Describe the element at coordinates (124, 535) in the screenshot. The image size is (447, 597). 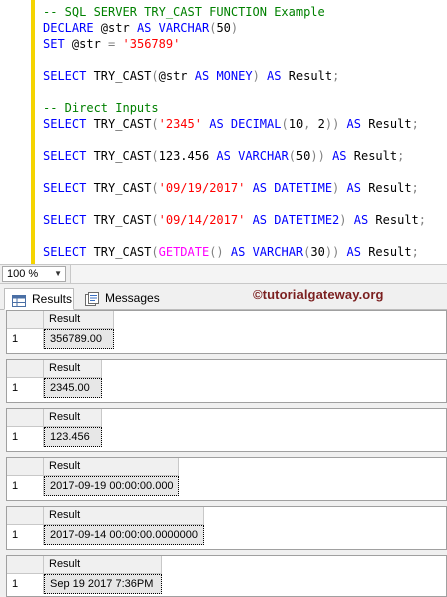
I see `result-cell: 2017-09-14 00:00:00.0000000` at that location.